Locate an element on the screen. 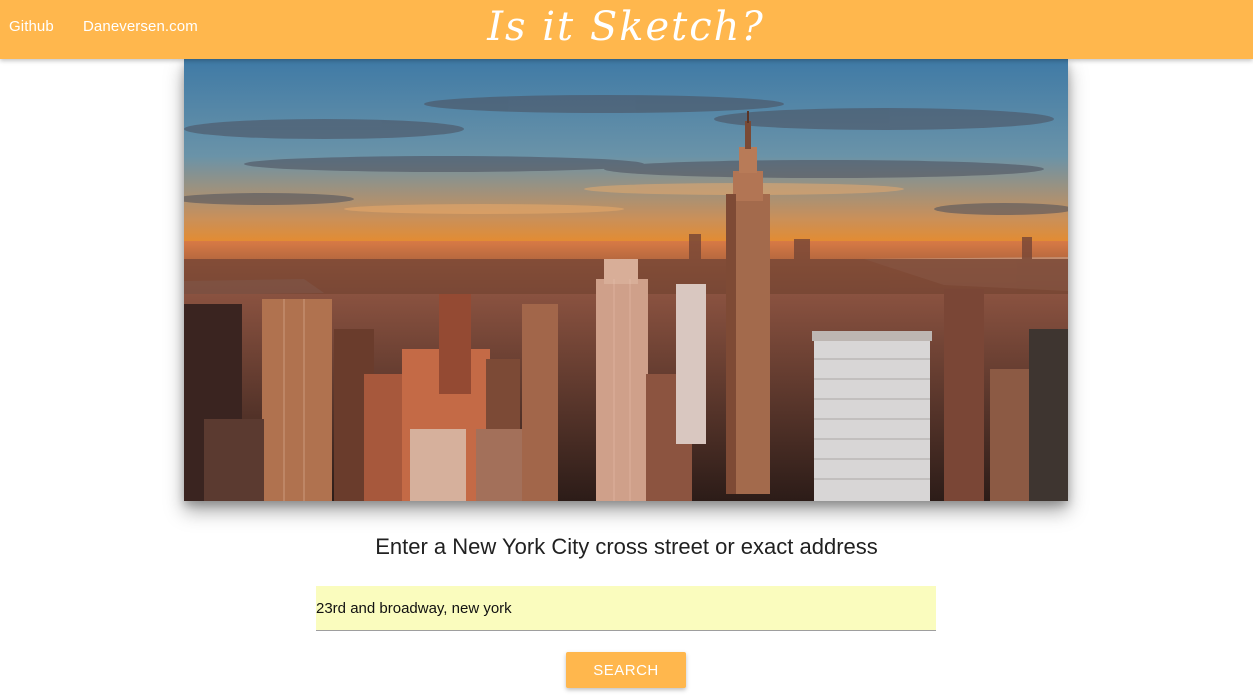 The width and height of the screenshot is (1253, 696). search-button: SEARCH is located at coordinates (626, 670).